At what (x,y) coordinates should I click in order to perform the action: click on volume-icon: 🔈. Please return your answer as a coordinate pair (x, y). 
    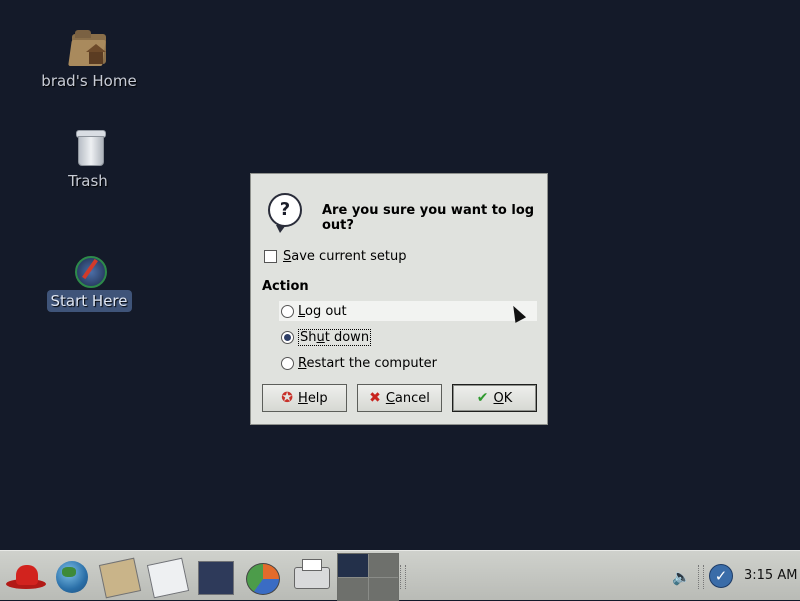
    Looking at the image, I should click on (681, 577).